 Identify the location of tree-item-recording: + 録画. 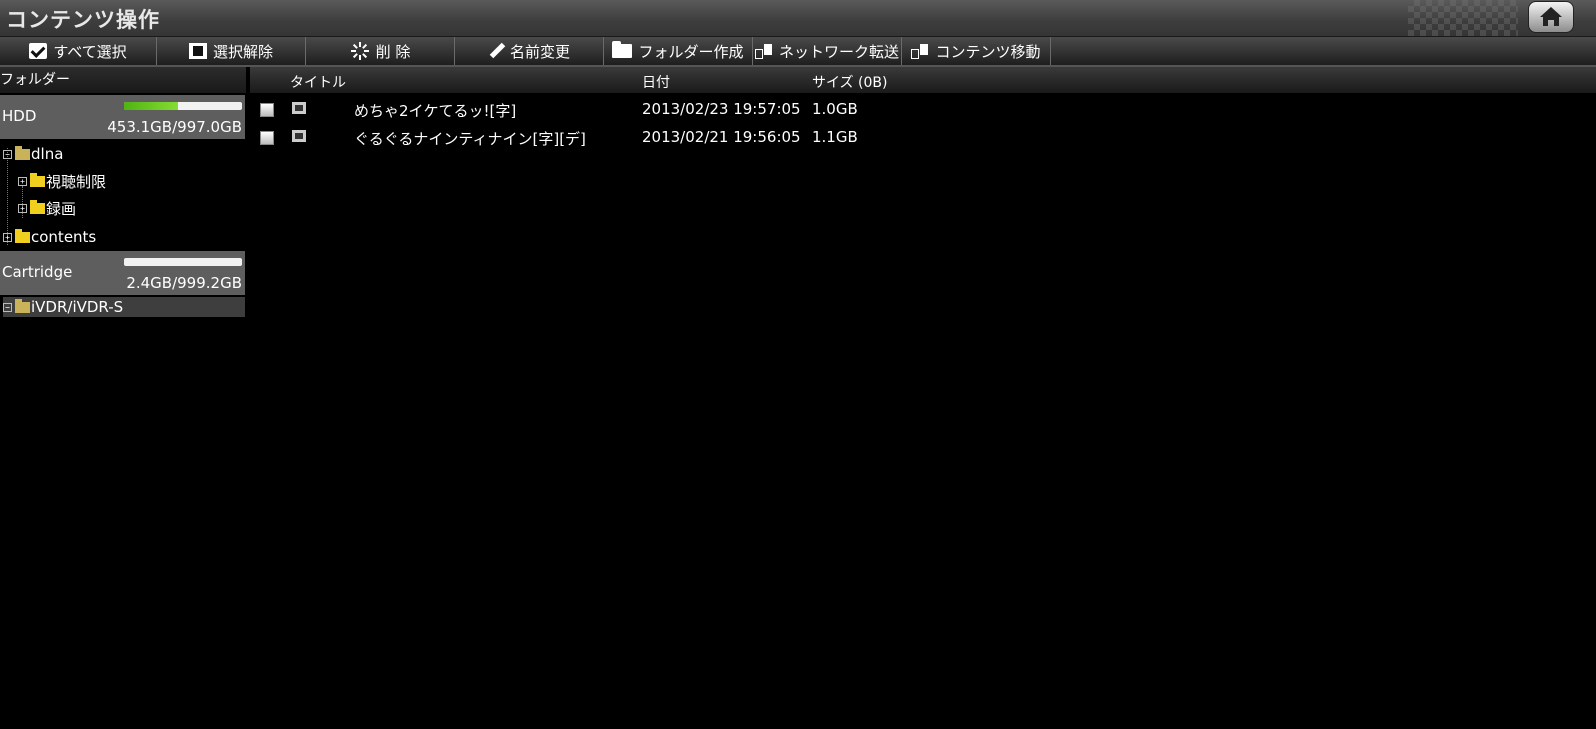
(47, 208).